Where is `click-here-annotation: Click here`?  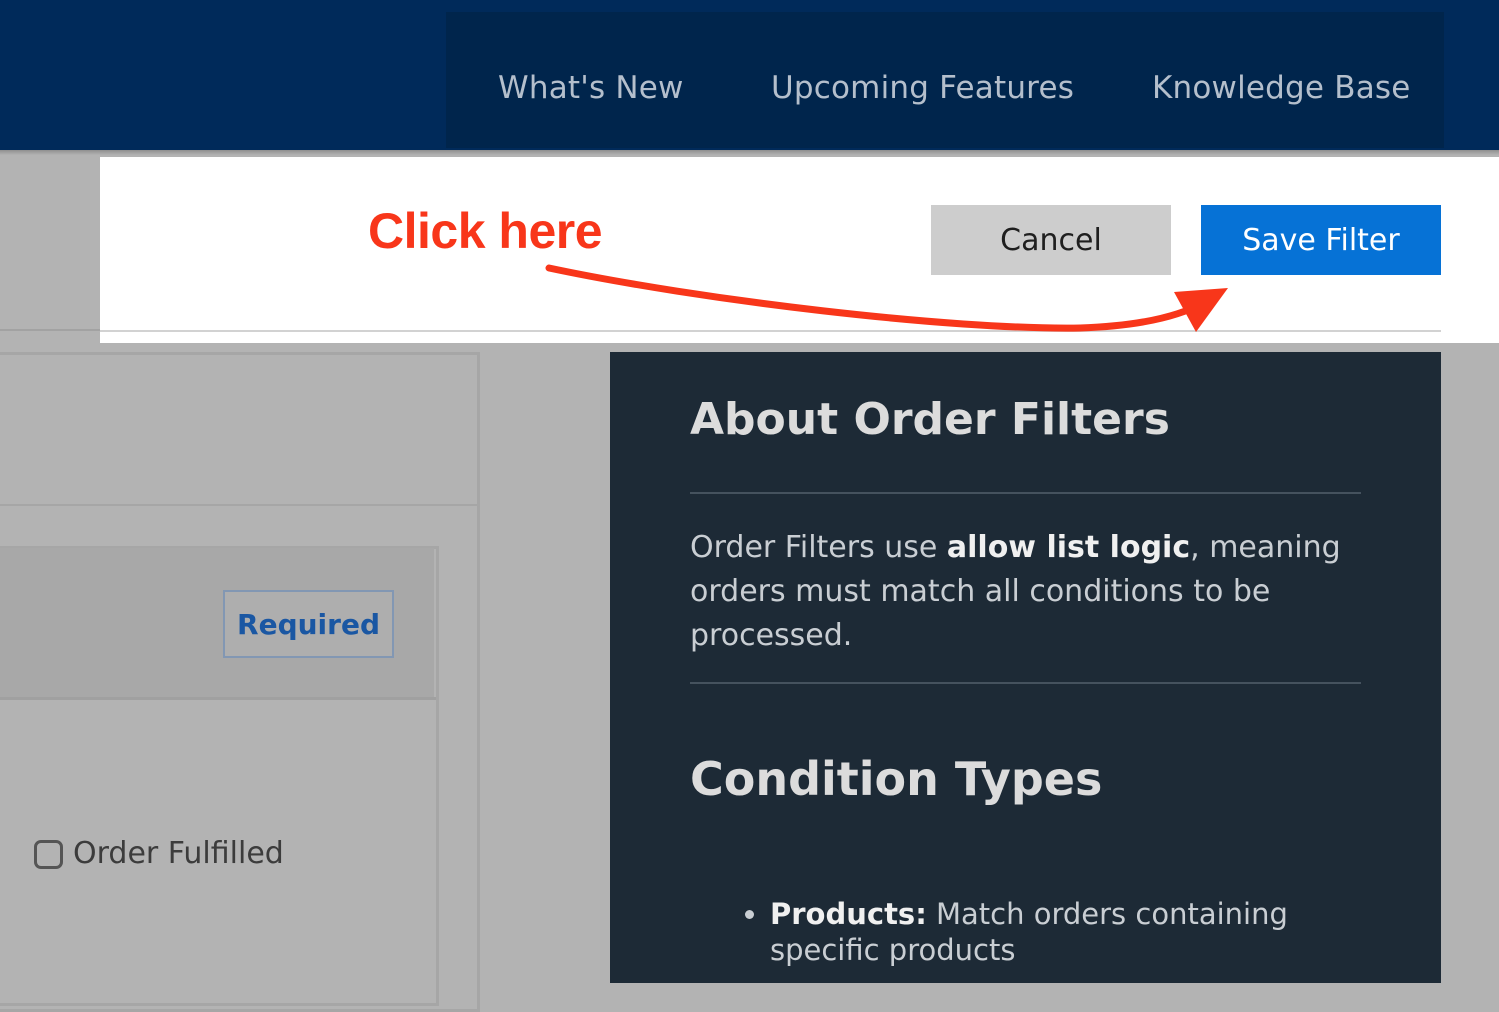
click-here-annotation: Click here is located at coordinates (485, 231).